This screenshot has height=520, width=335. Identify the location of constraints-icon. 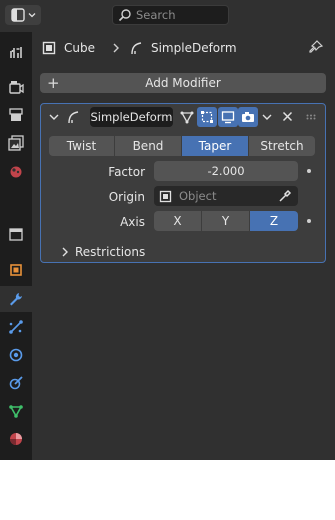
(16, 383).